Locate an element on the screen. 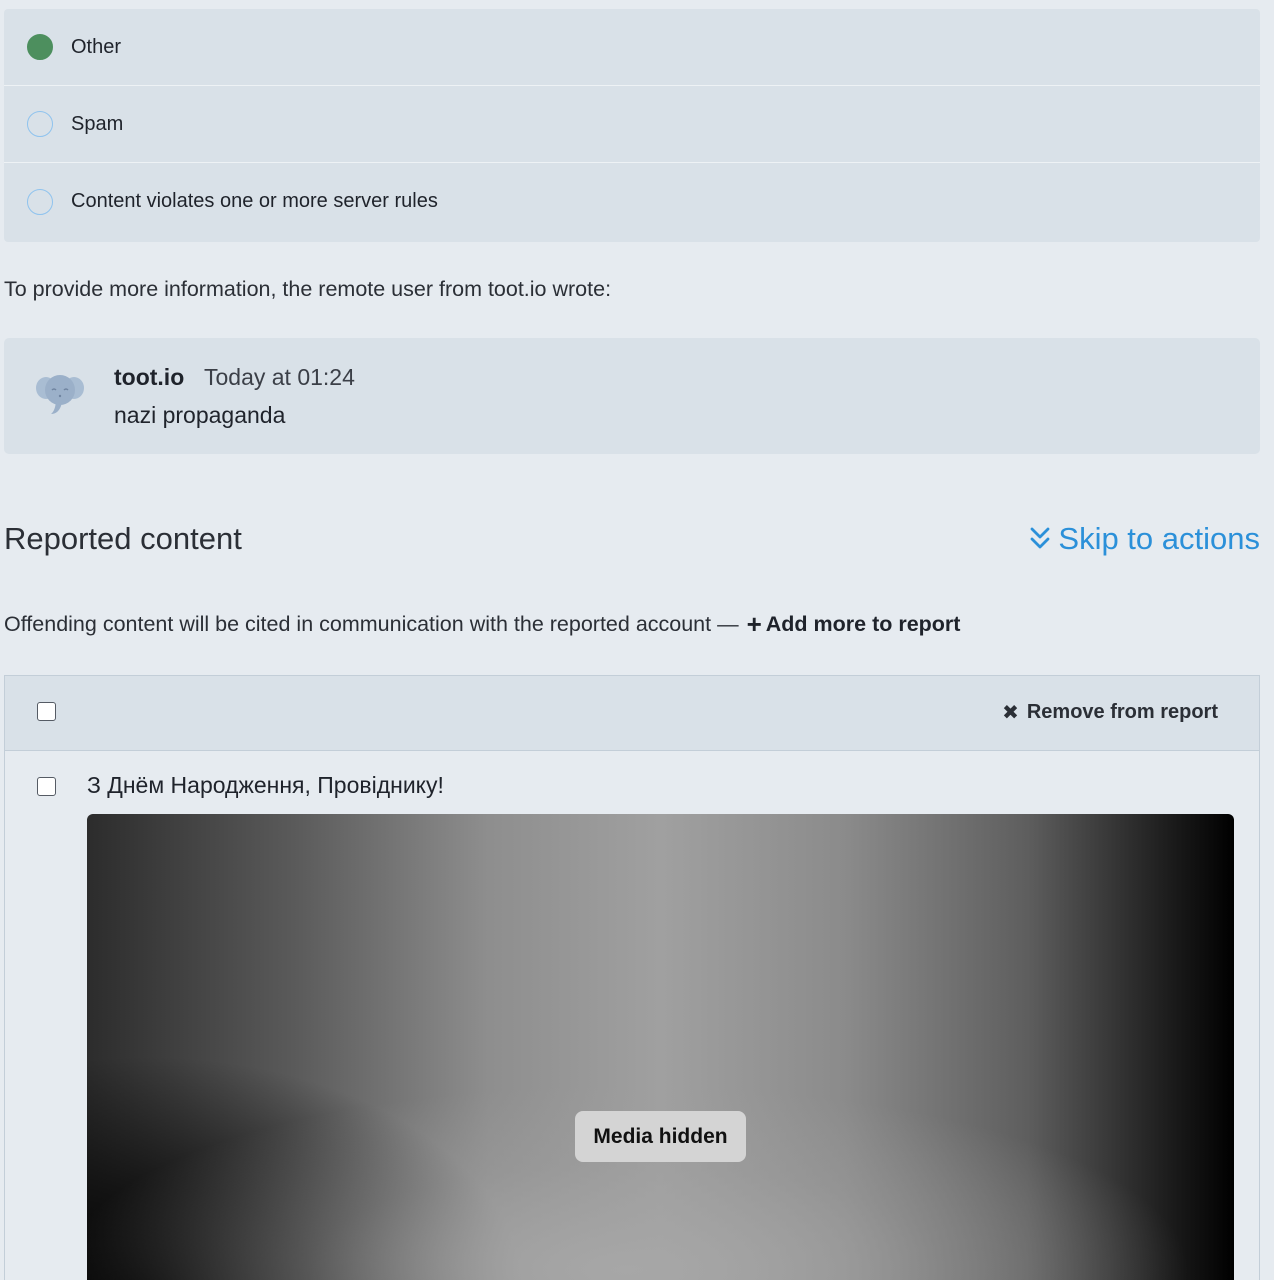  comment-timestamp: Today at 01:24 is located at coordinates (279, 377).